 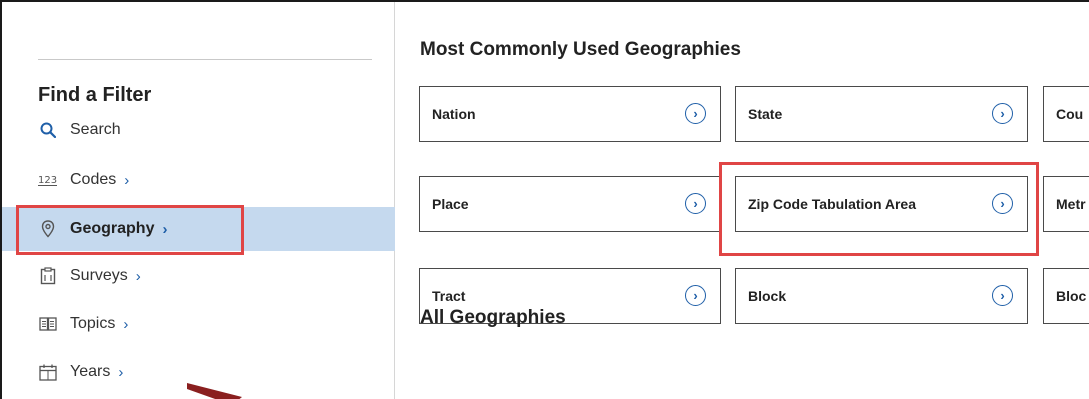 I want to click on search-icon, so click(x=48, y=130).